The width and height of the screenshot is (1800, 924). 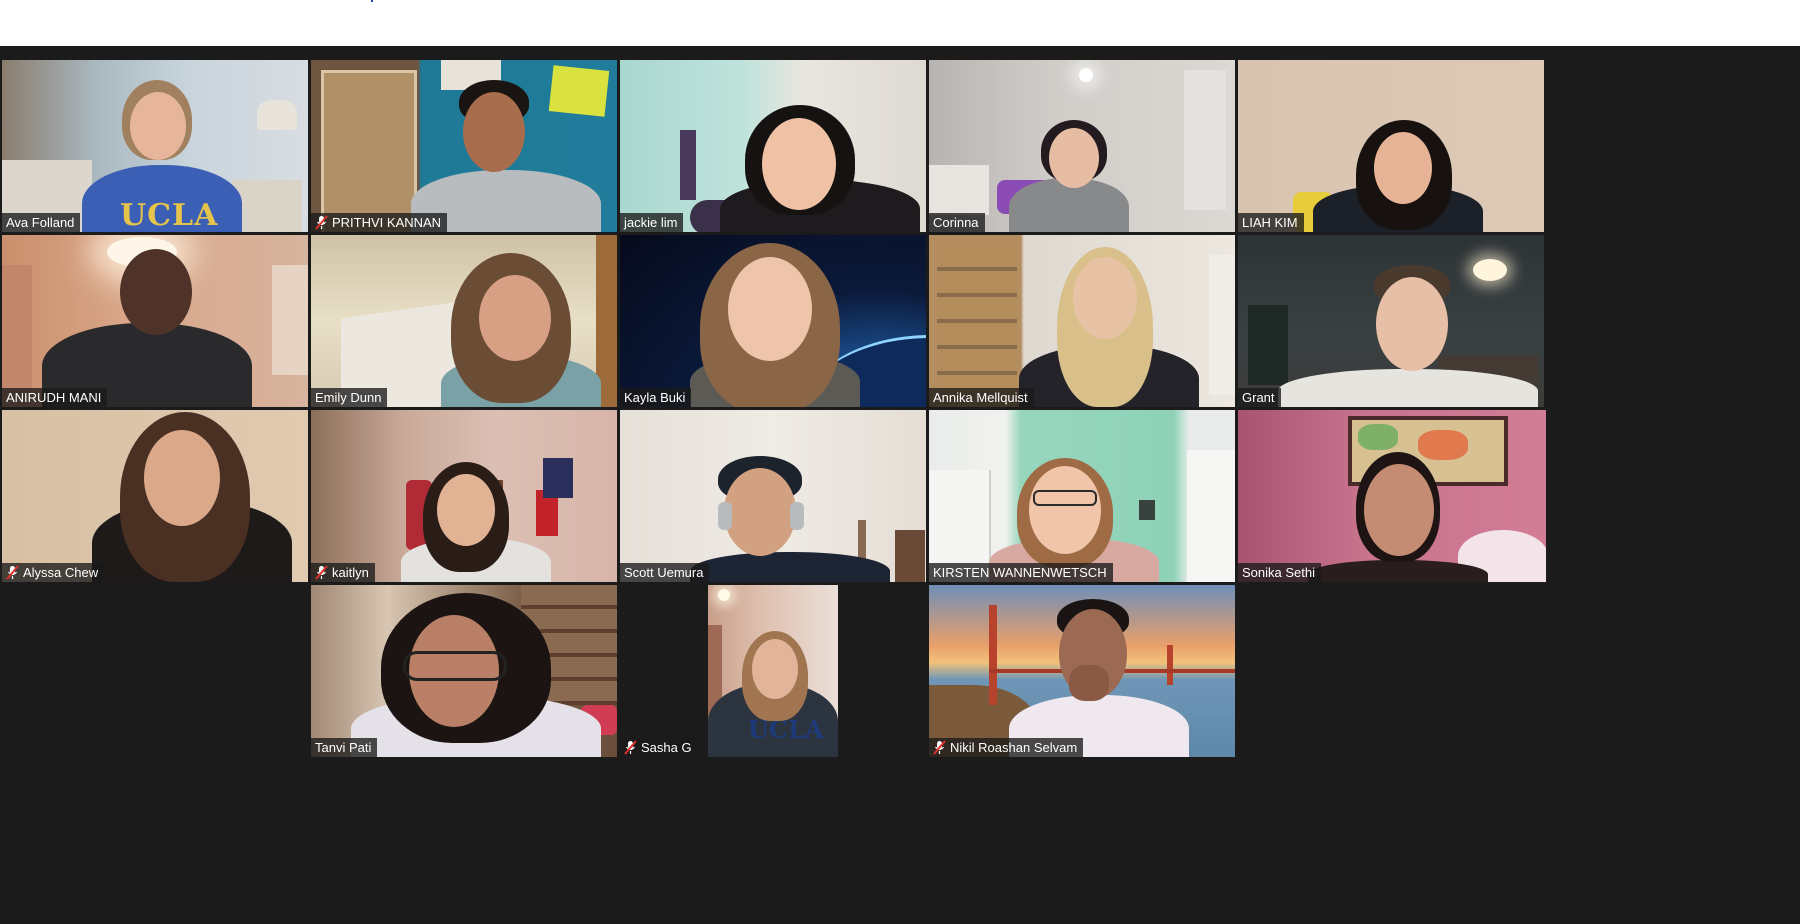 I want to click on participant-name: Annika Mellquist, so click(x=980, y=397).